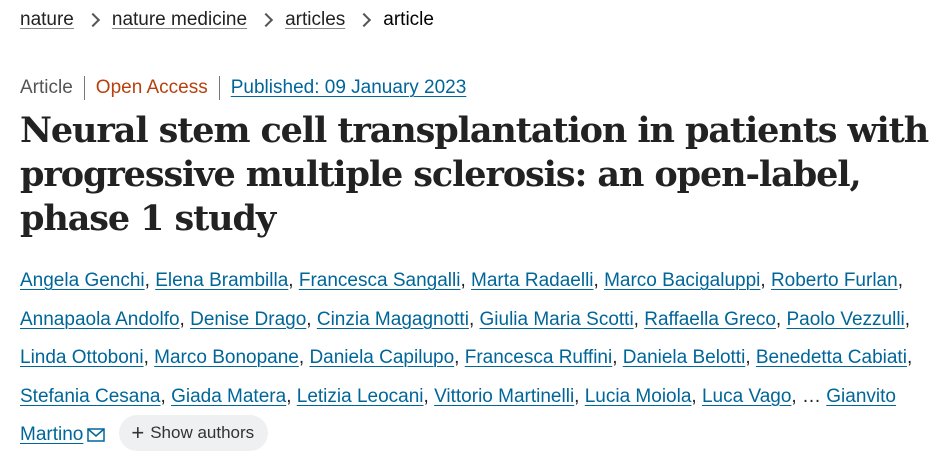 Image resolution: width=947 pixels, height=458 pixels. Describe the element at coordinates (248, 319) in the screenshot. I see `author-link: Denise Drago` at that location.